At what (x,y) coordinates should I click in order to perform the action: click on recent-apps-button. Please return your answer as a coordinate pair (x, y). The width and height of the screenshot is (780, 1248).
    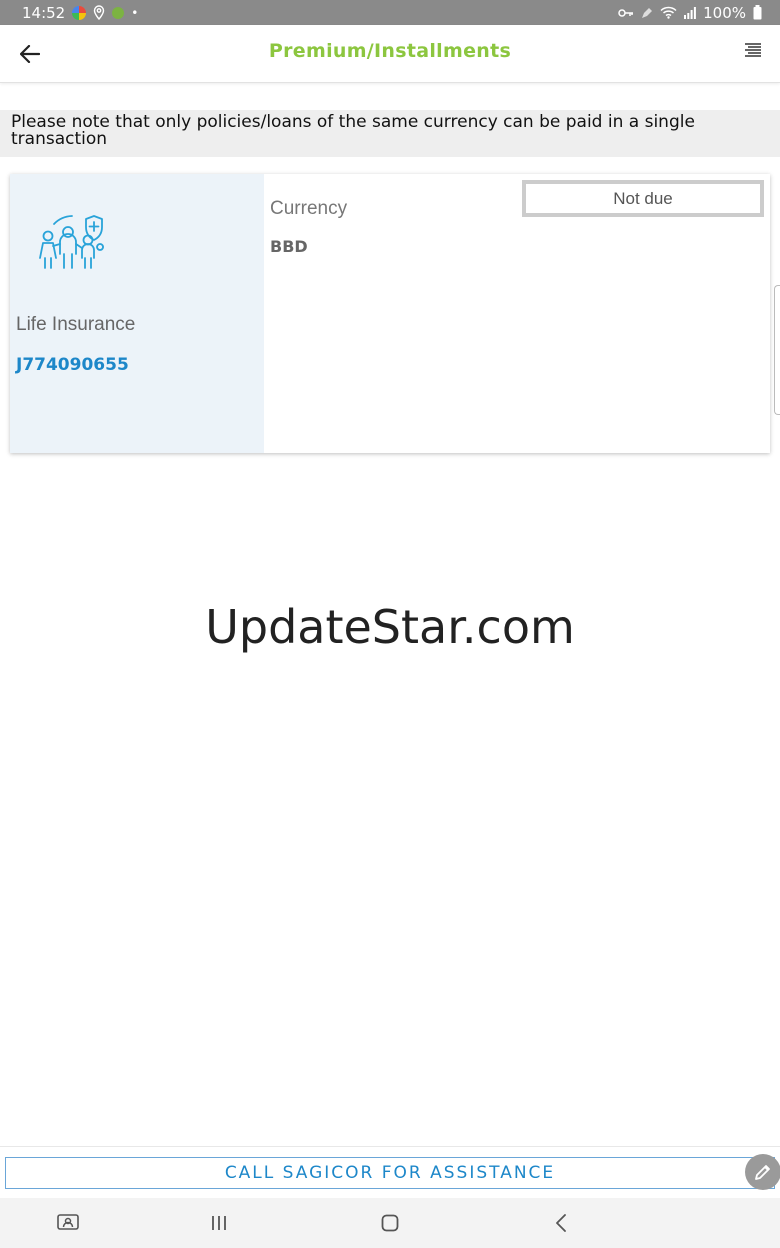
    Looking at the image, I should click on (219, 1223).